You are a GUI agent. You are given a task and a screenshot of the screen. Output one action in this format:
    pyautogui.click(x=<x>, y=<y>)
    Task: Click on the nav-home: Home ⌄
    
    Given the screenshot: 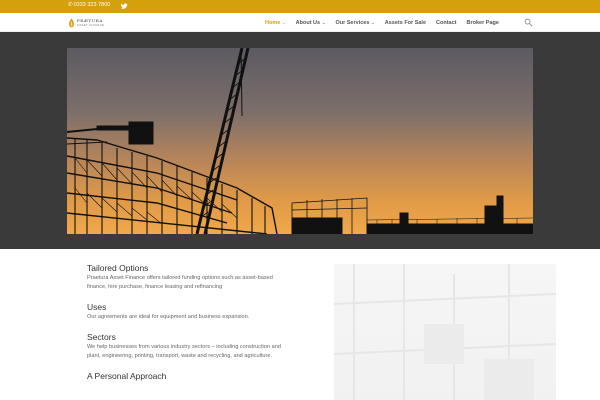 What is the action you would take?
    pyautogui.click(x=275, y=22)
    